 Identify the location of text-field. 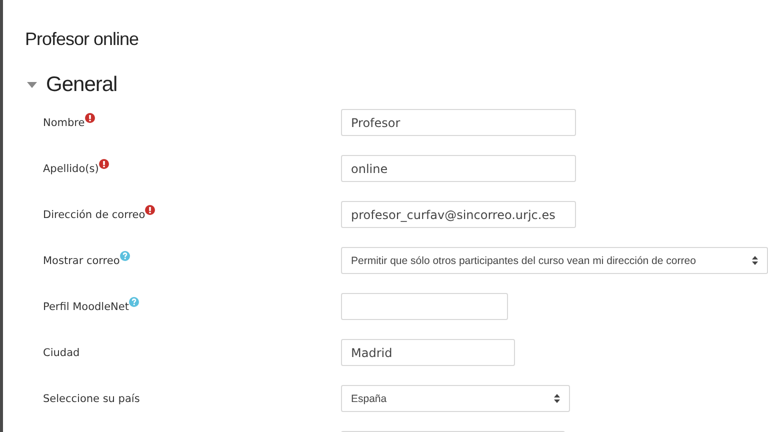
(424, 306).